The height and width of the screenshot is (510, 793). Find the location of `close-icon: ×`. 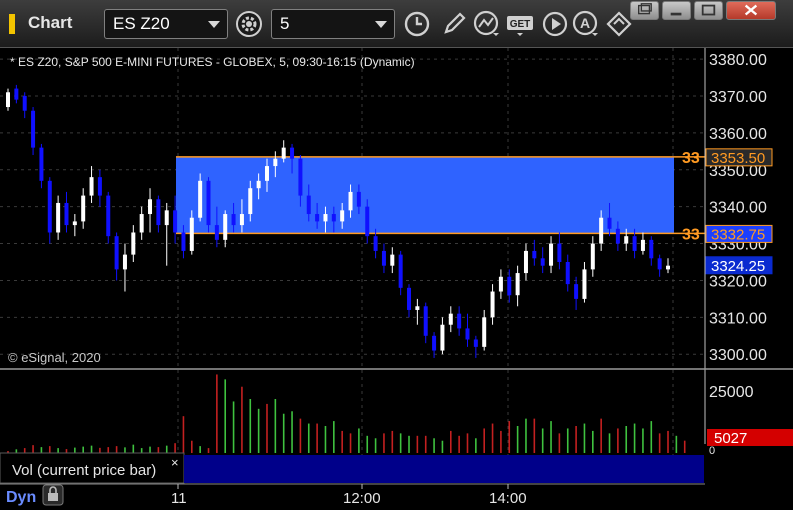

close-icon: × is located at coordinates (175, 462).